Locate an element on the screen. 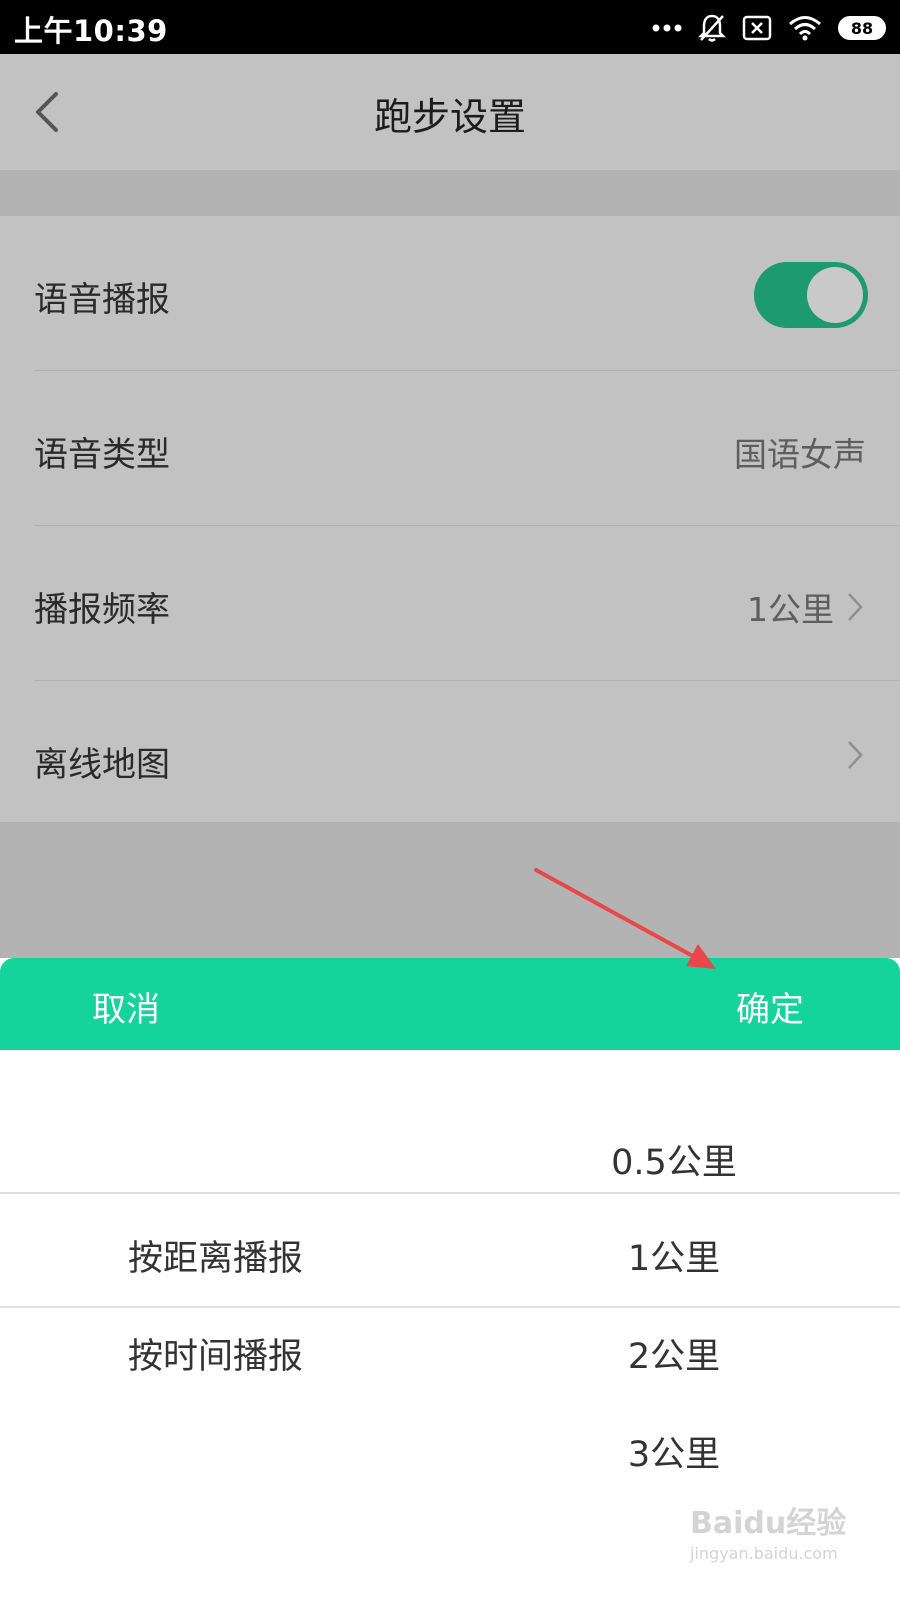 The width and height of the screenshot is (900, 1600). annotation-arrow-icon is located at coordinates (625, 918).